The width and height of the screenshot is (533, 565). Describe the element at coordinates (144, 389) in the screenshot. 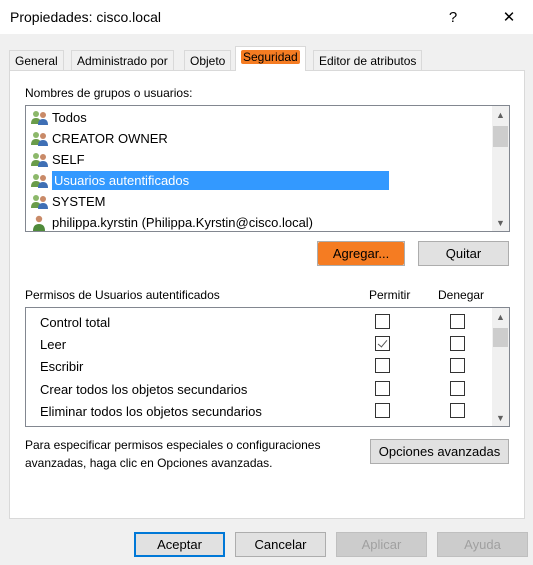

I see `permission-name: Crear todos los objetos secundarios` at that location.